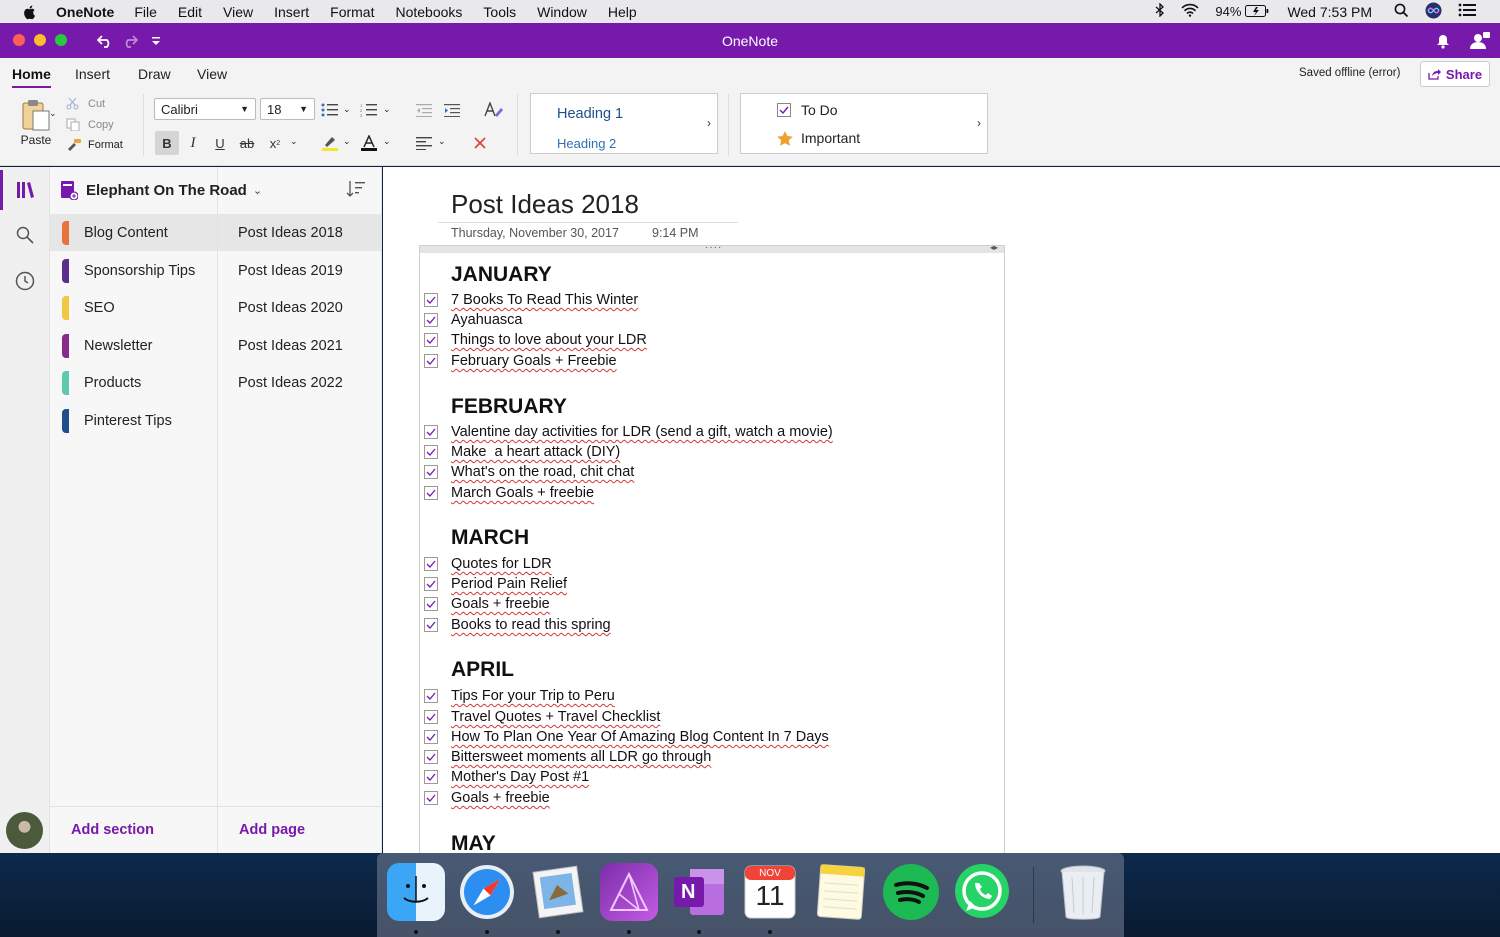 The height and width of the screenshot is (937, 1500). Describe the element at coordinates (699, 892) in the screenshot. I see `onenote-icon: N` at that location.